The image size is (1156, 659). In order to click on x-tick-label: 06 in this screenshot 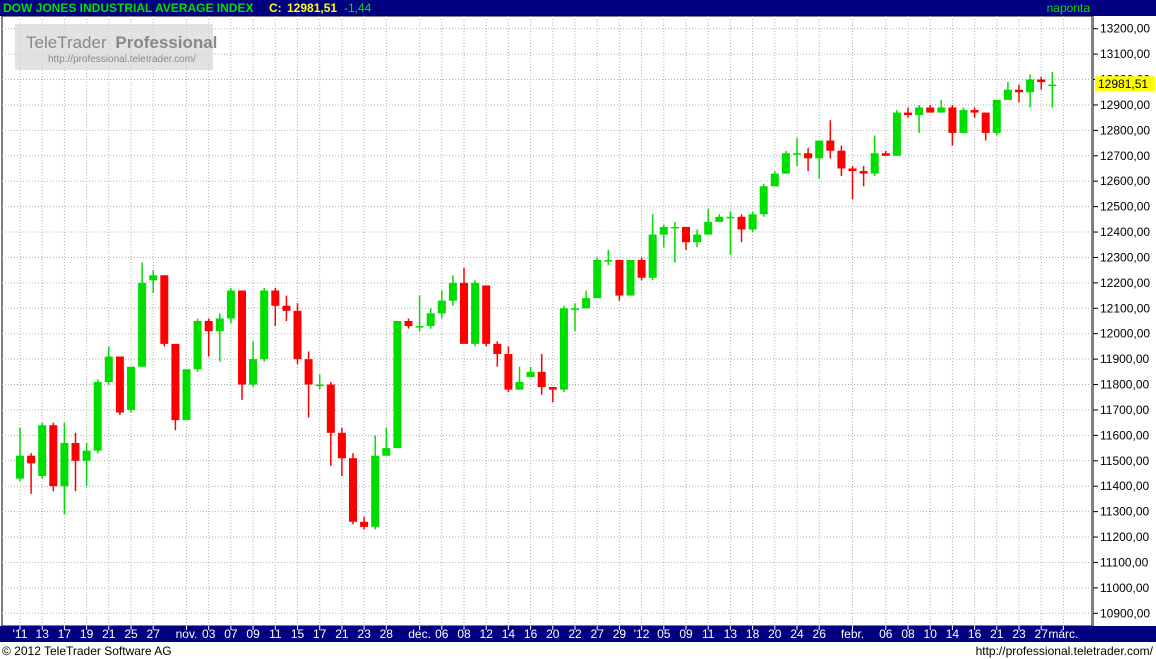, I will do `click(886, 634)`.